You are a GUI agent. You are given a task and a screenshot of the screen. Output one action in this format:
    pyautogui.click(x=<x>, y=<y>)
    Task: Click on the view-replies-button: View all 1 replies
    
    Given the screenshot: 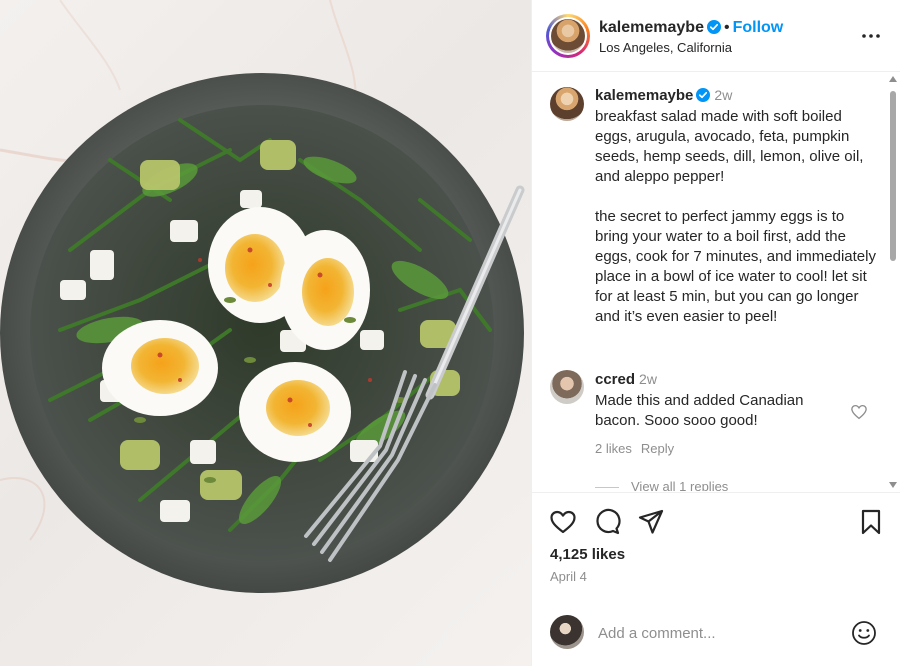 What is the action you would take?
    pyautogui.click(x=661, y=485)
    